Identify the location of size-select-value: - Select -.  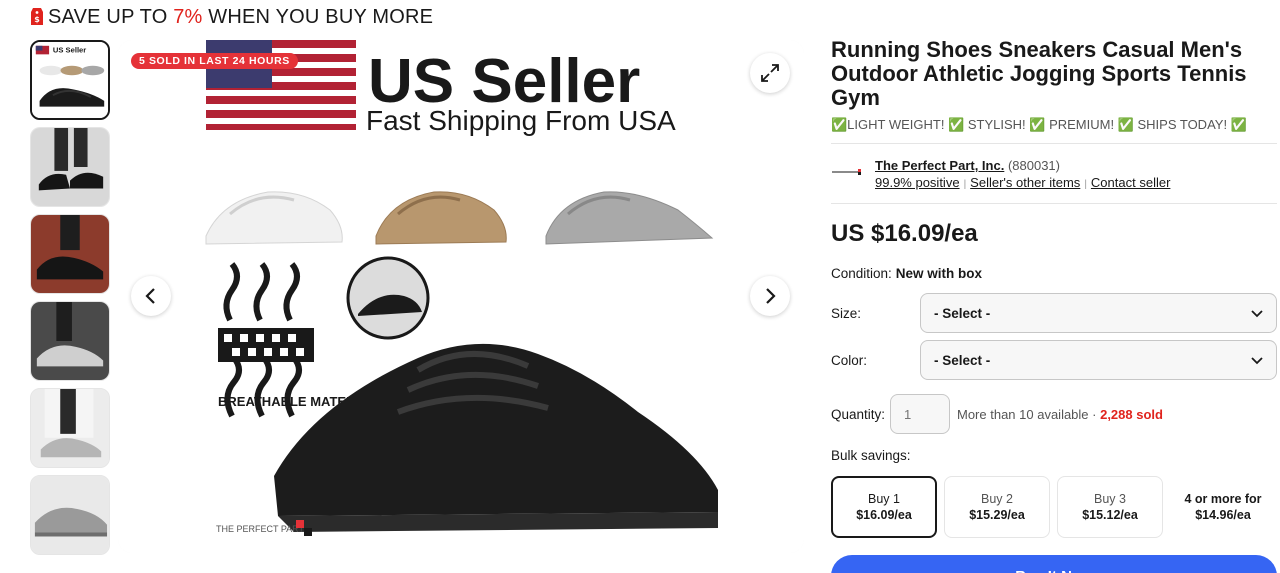
(962, 313).